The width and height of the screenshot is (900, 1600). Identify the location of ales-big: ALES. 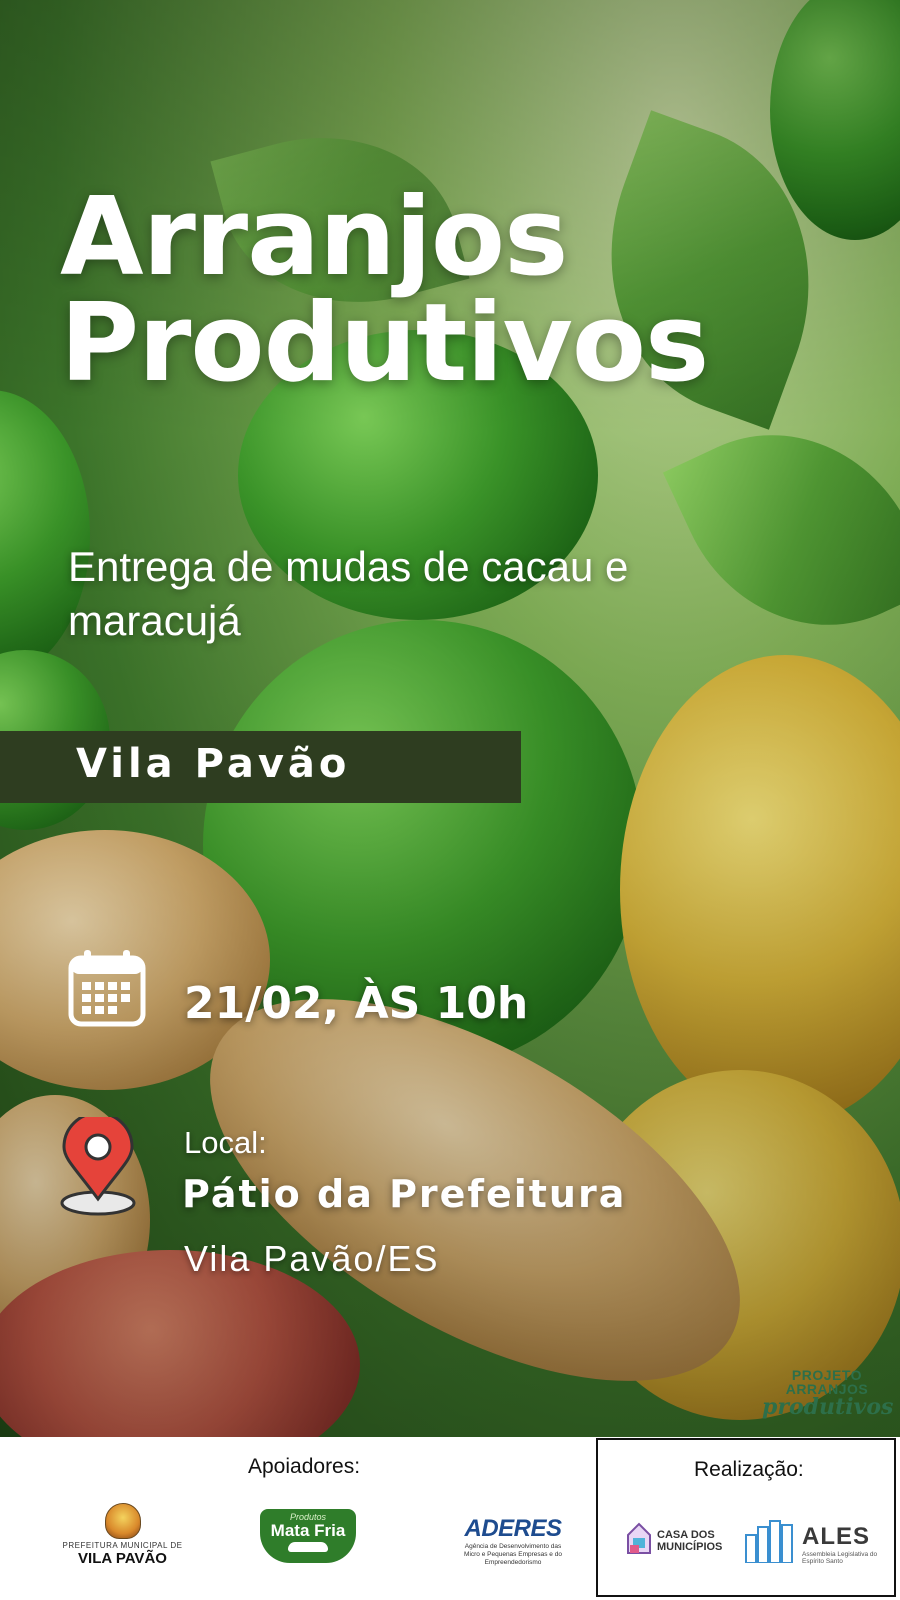
(836, 1536).